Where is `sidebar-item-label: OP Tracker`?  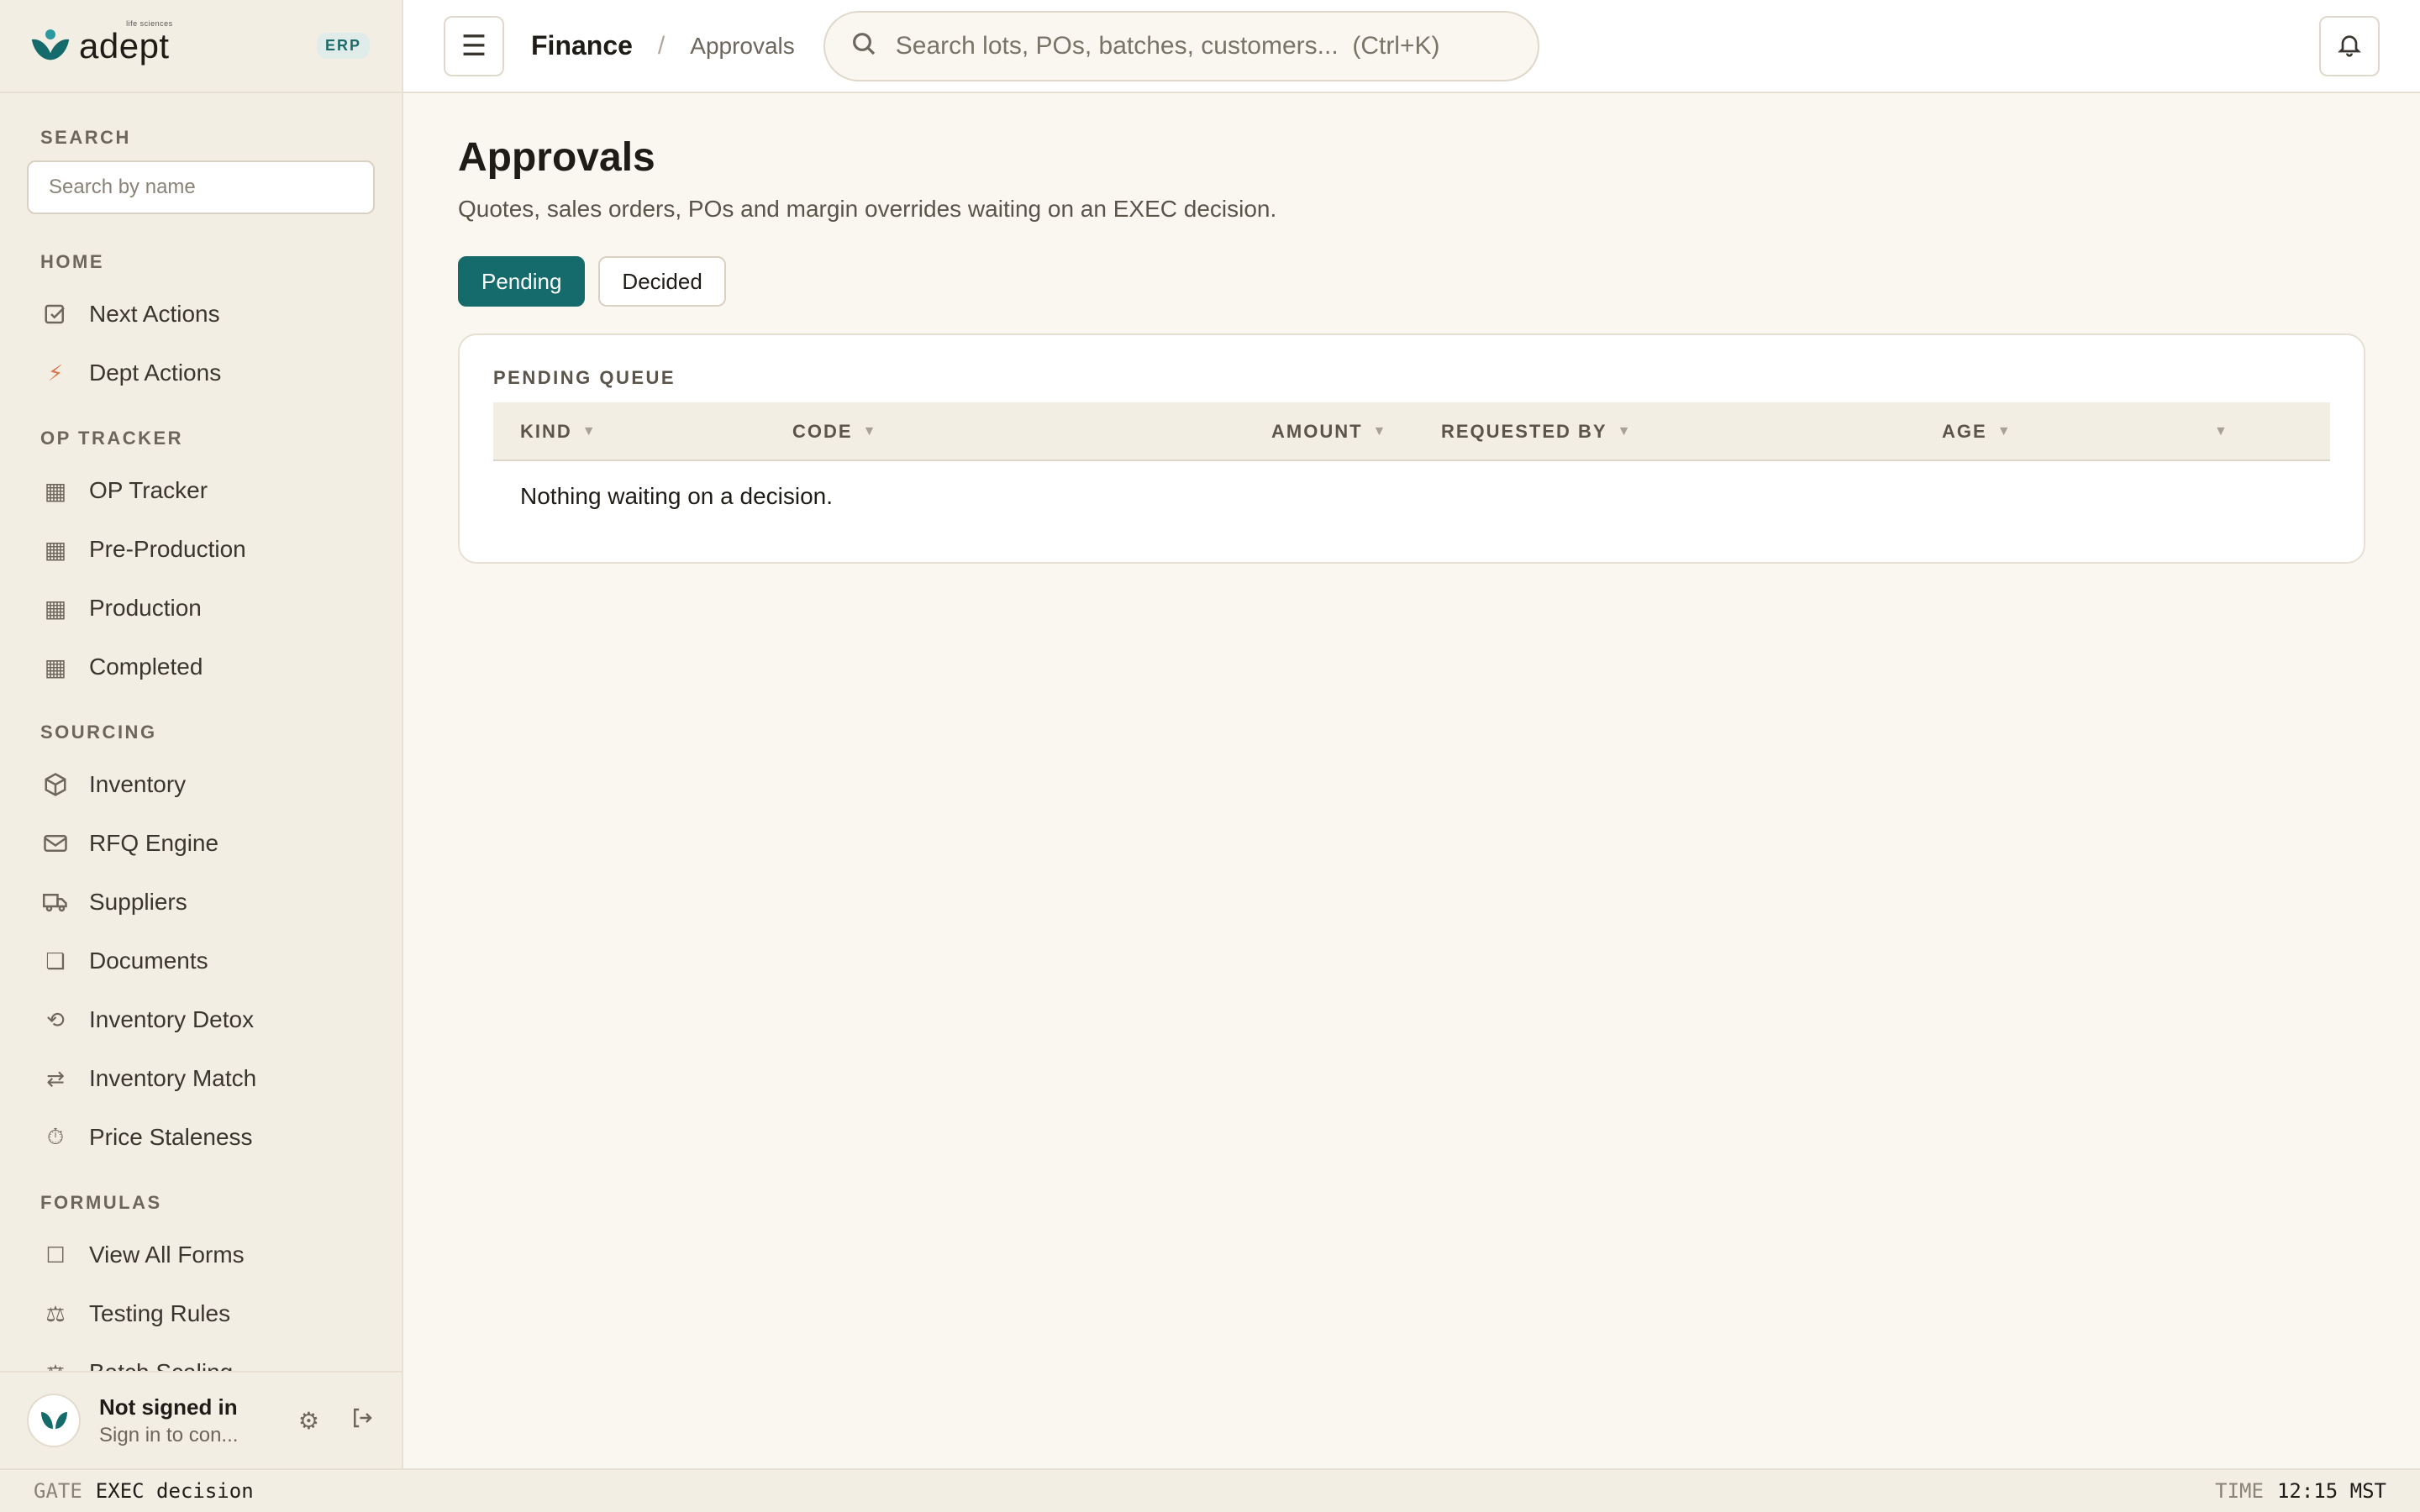
sidebar-item-label: OP Tracker is located at coordinates (148, 490).